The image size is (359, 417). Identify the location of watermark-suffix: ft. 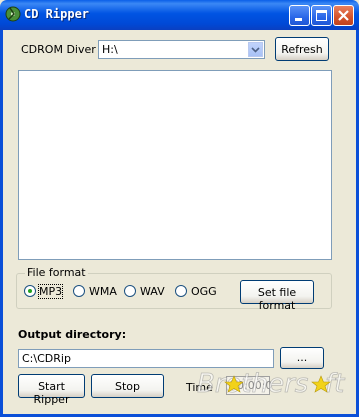
(335, 384).